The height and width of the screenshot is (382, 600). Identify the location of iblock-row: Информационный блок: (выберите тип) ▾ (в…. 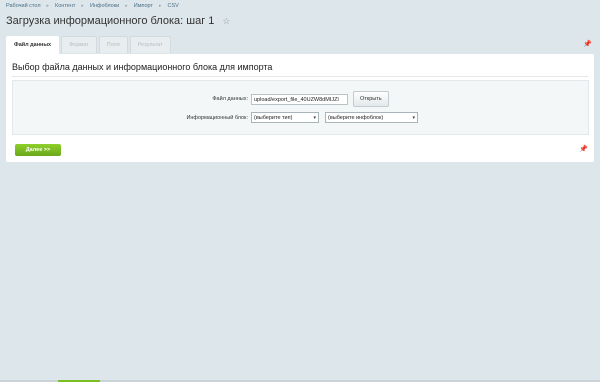
(290, 117).